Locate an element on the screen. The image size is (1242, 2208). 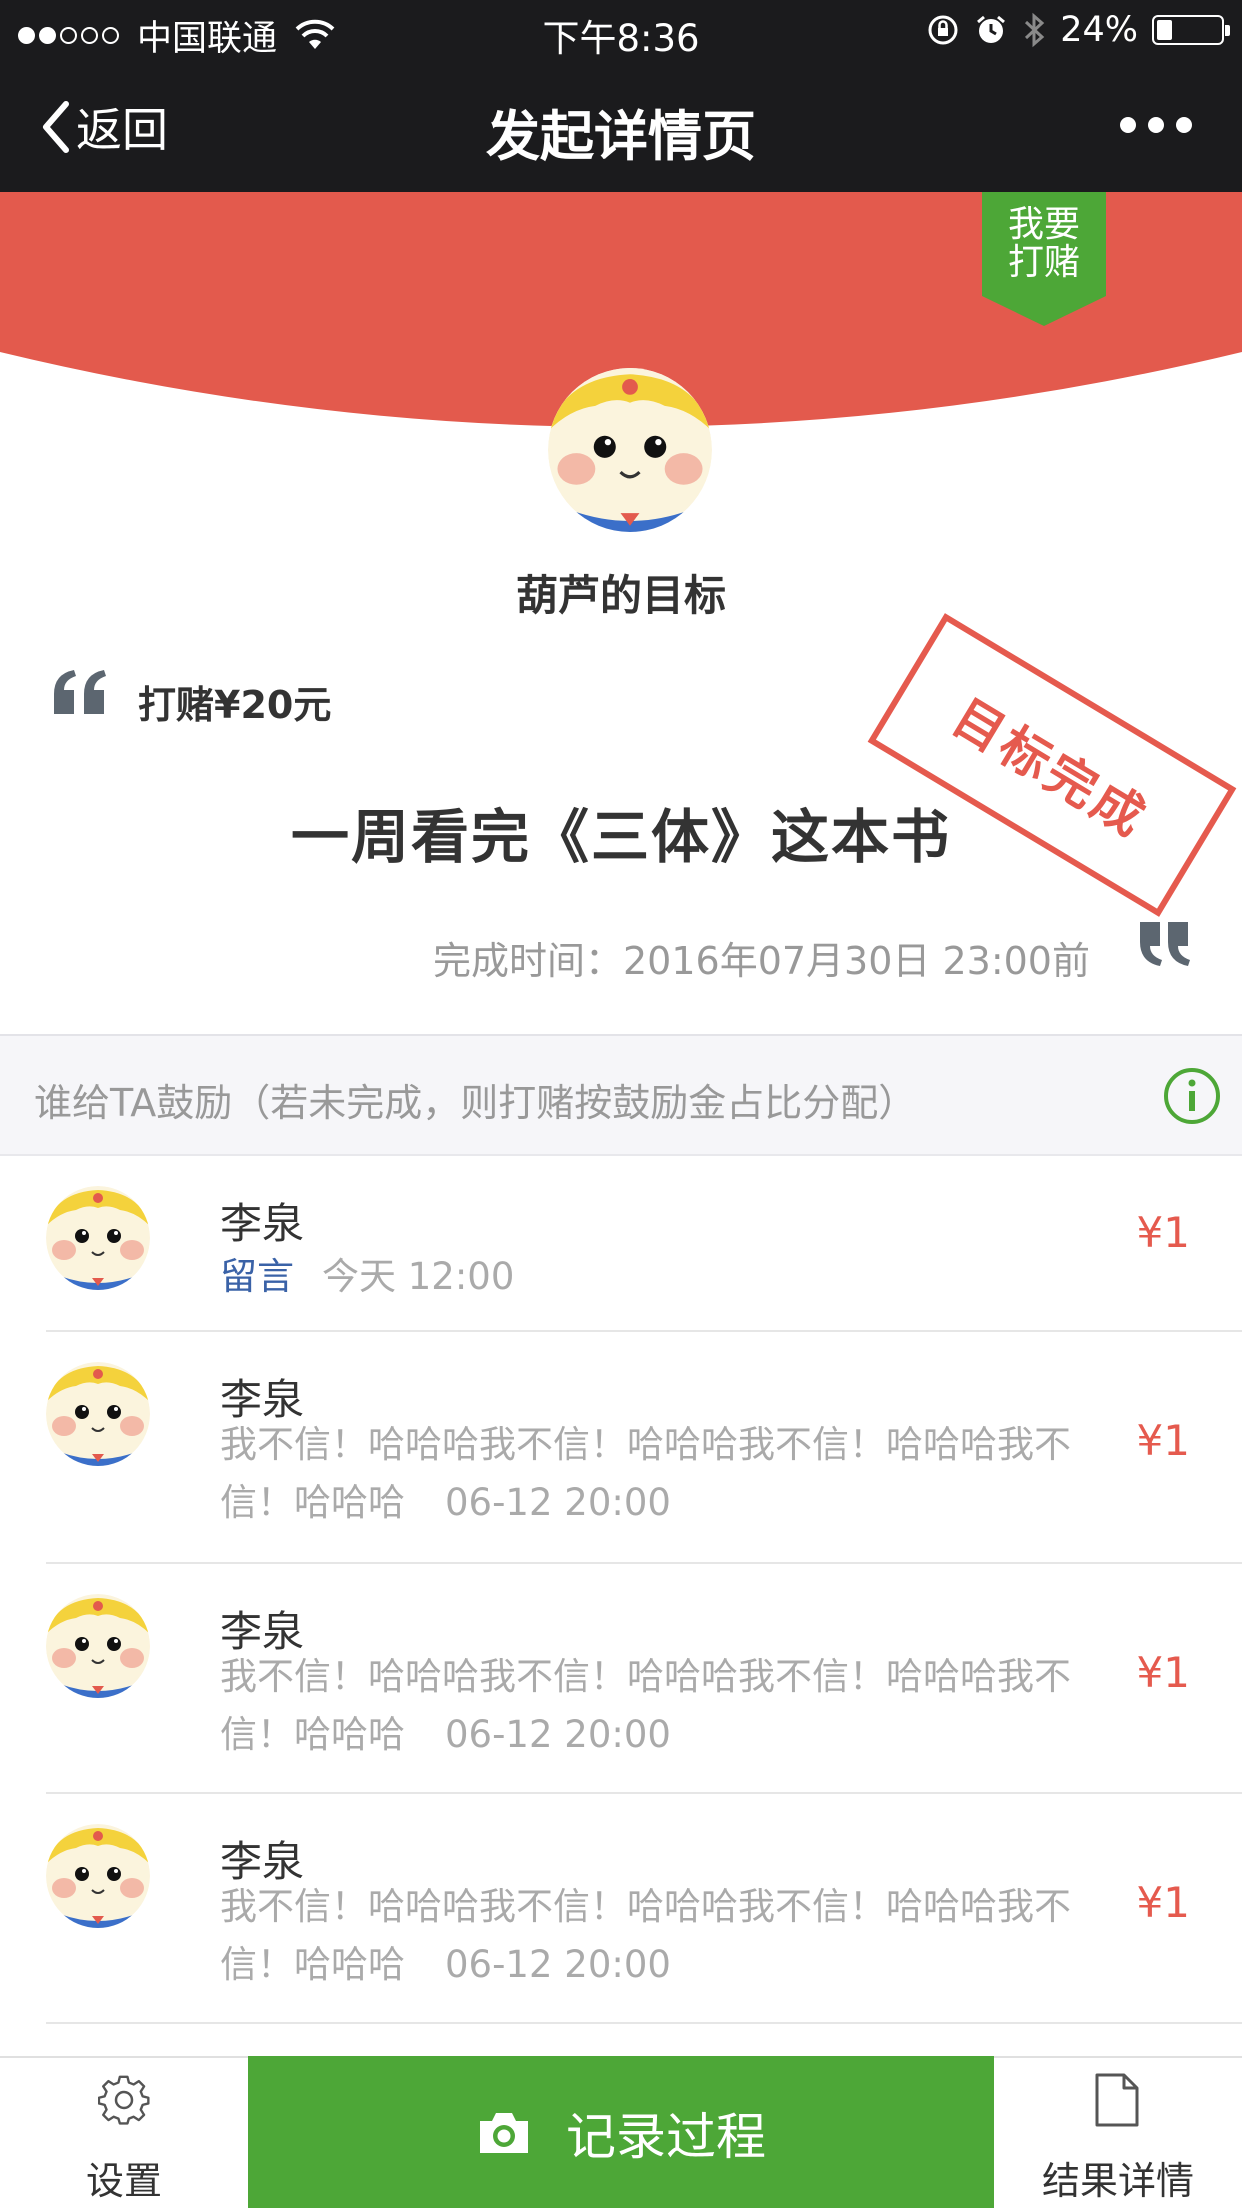
open-quote-icon is located at coordinates (80, 692).